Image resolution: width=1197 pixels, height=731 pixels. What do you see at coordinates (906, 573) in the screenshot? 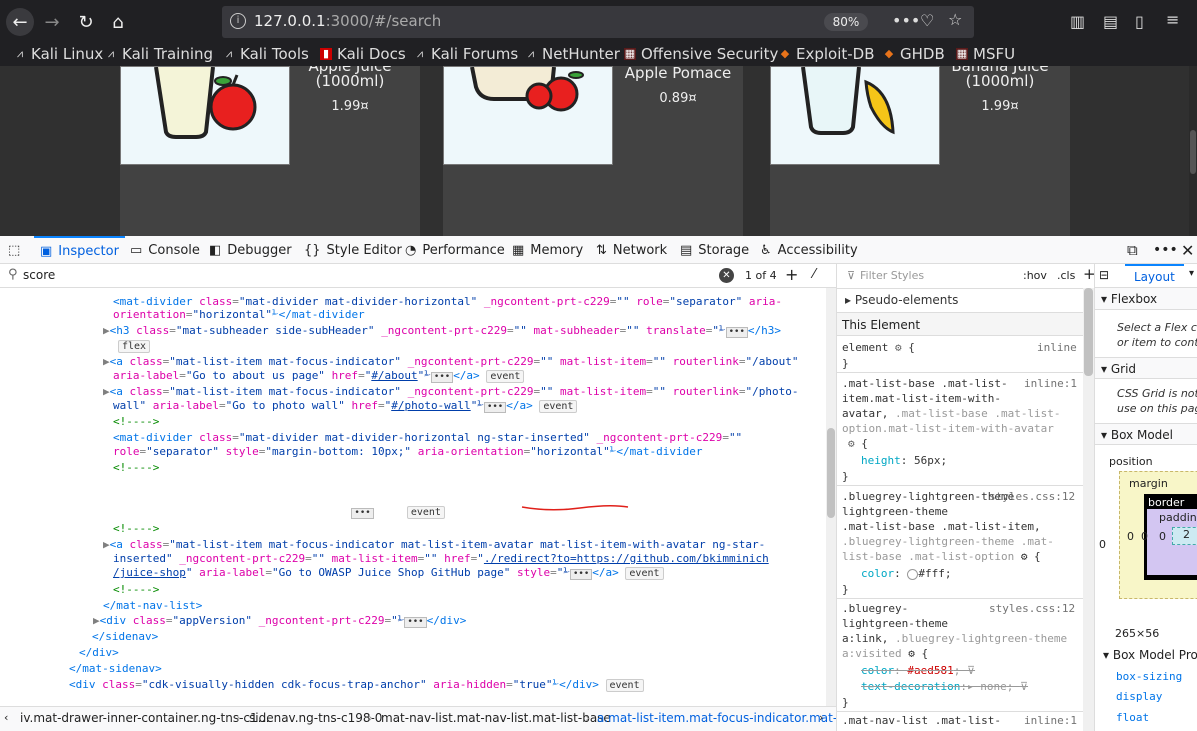
I see `css-declaration: color: #fff;` at bounding box center [906, 573].